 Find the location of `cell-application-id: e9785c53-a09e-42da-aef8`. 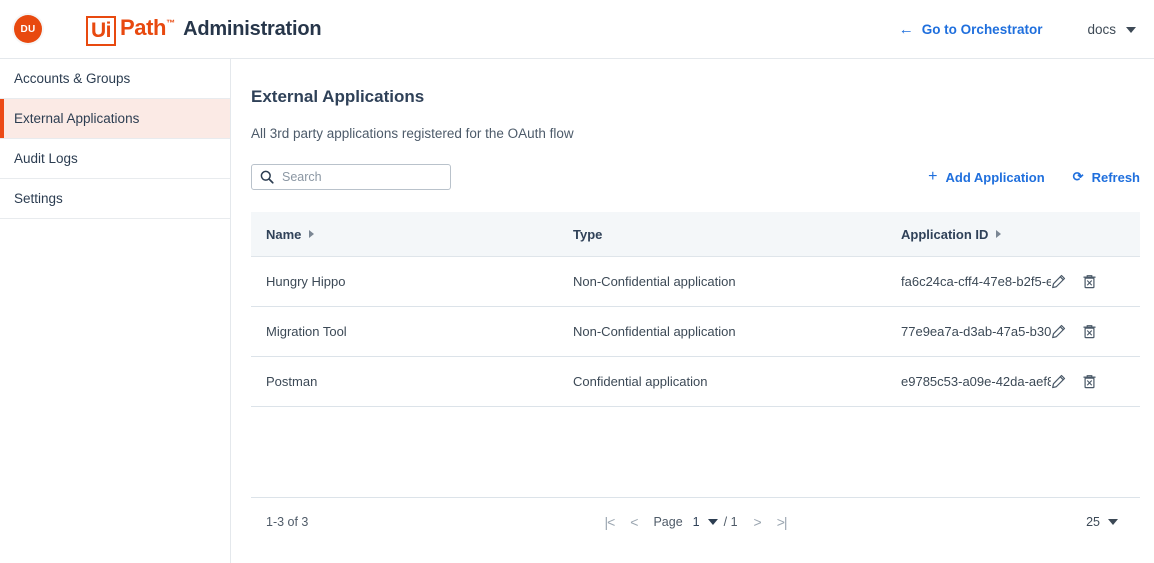

cell-application-id: e9785c53-a09e-42da-aef8 is located at coordinates (976, 381).